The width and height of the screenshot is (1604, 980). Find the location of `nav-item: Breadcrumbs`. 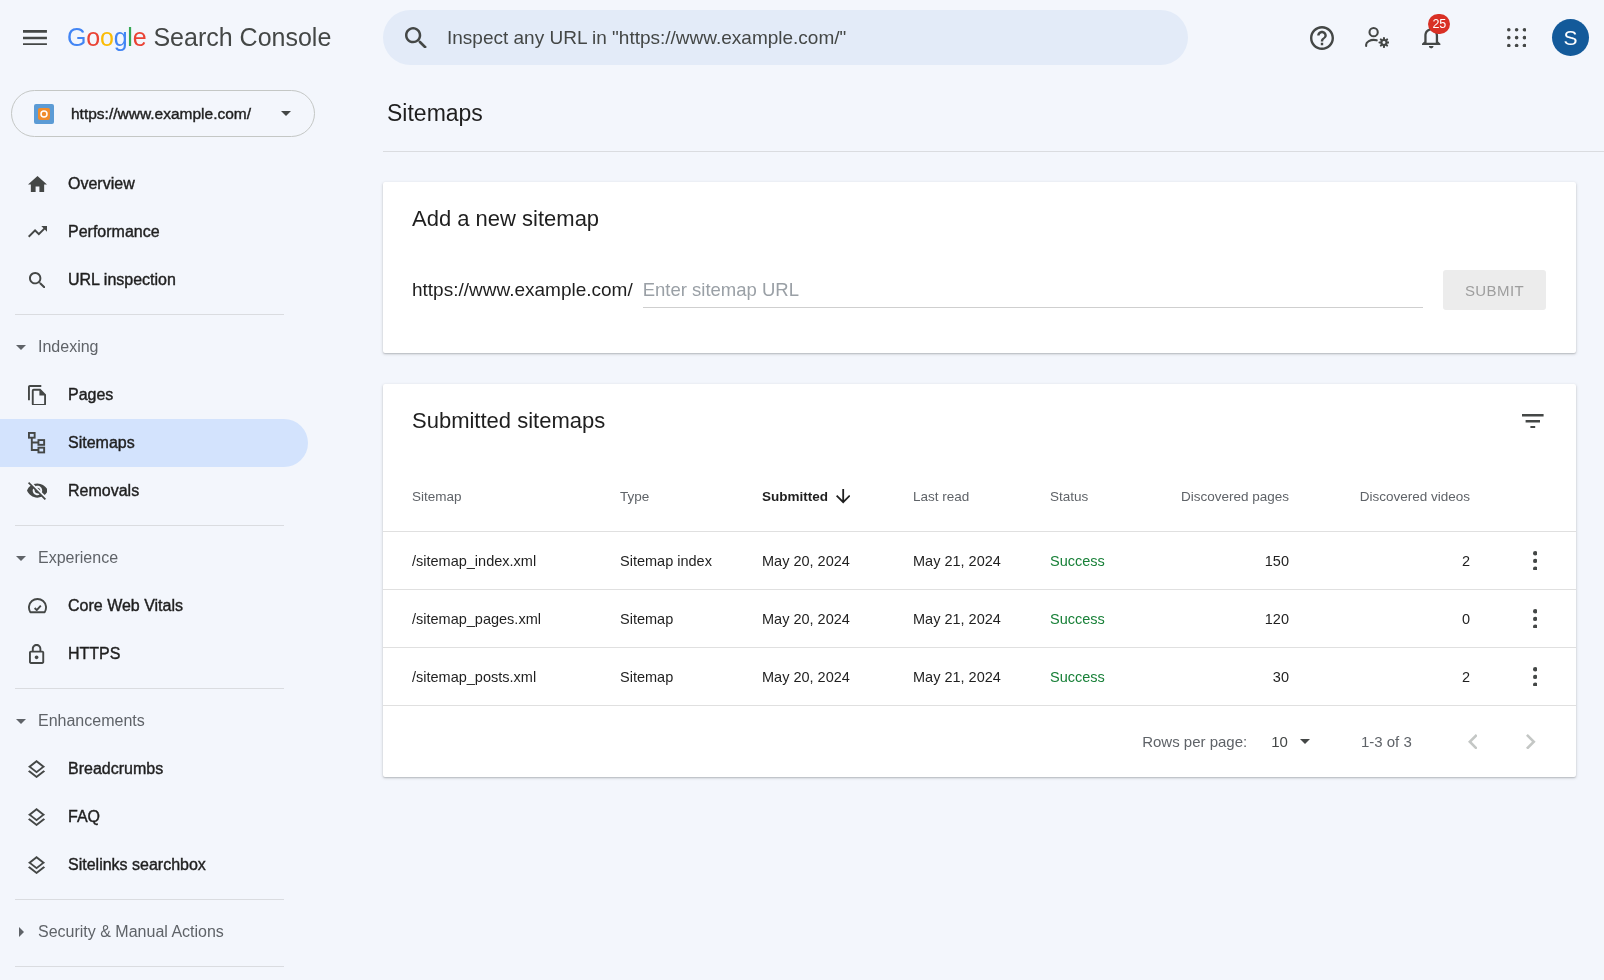

nav-item: Breadcrumbs is located at coordinates (154, 769).